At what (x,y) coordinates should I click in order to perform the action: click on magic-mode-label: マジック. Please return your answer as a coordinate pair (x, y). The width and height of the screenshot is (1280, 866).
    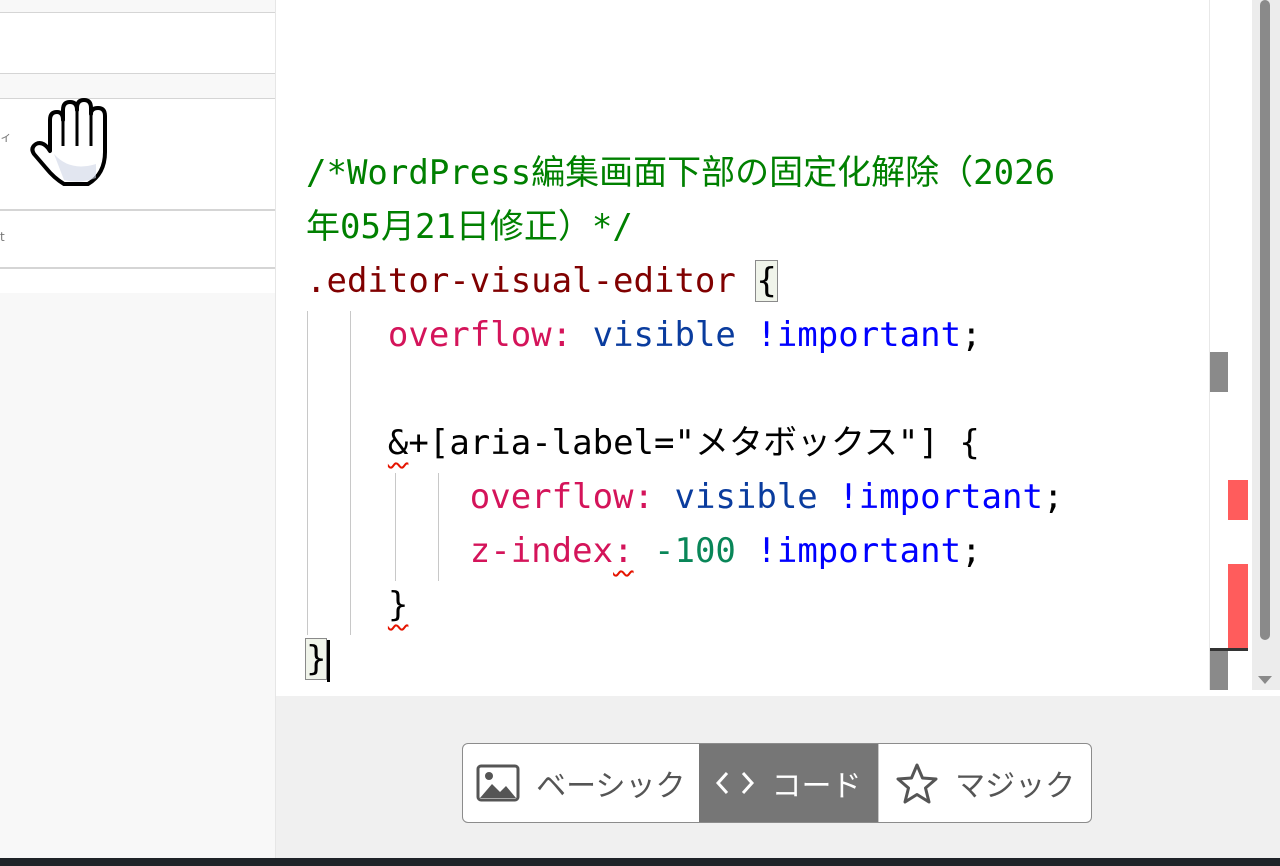
    Looking at the image, I should click on (1015, 786).